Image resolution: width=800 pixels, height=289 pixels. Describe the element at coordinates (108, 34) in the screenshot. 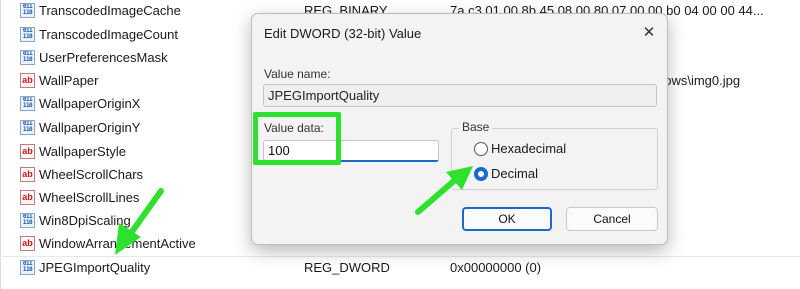

I see `registry-value-name: TranscodedImageCount` at that location.